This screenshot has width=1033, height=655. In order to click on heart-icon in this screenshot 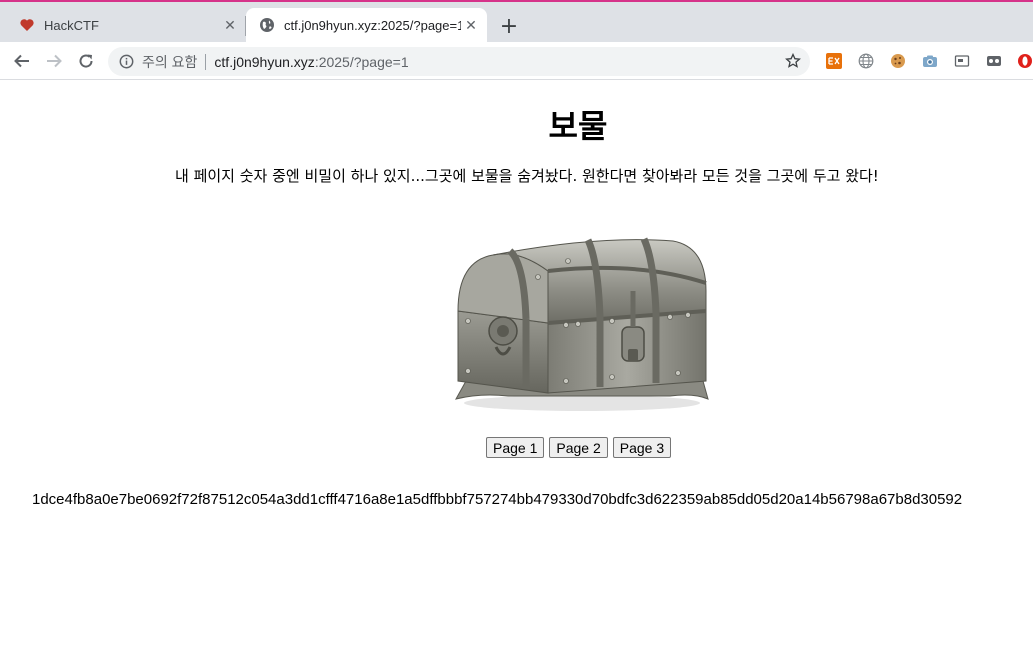, I will do `click(27, 25)`.